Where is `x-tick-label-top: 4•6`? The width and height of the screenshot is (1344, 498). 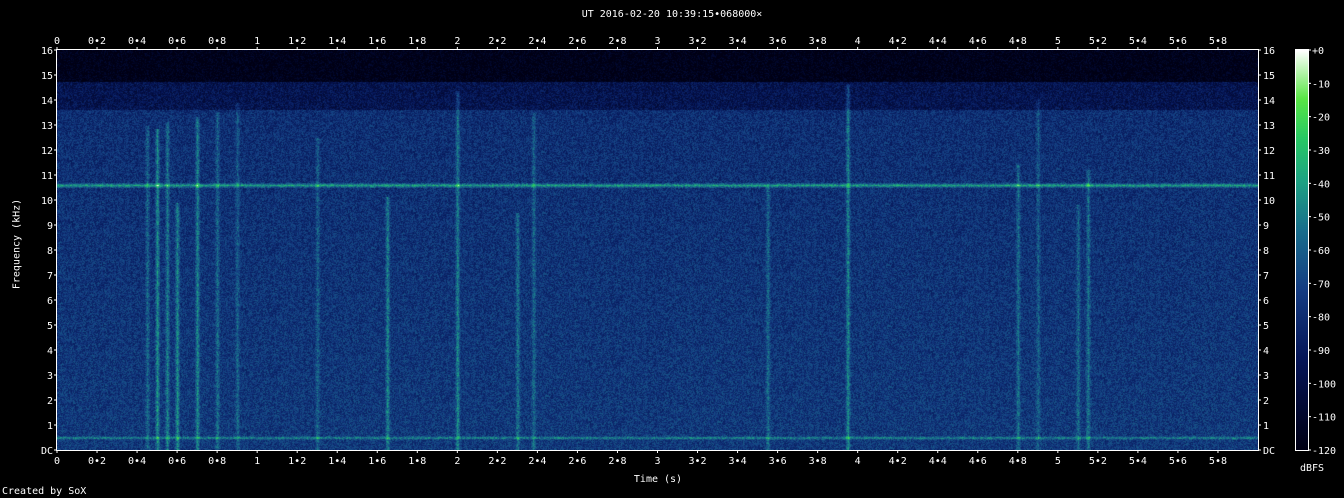
x-tick-label-top: 4•6 is located at coordinates (978, 41).